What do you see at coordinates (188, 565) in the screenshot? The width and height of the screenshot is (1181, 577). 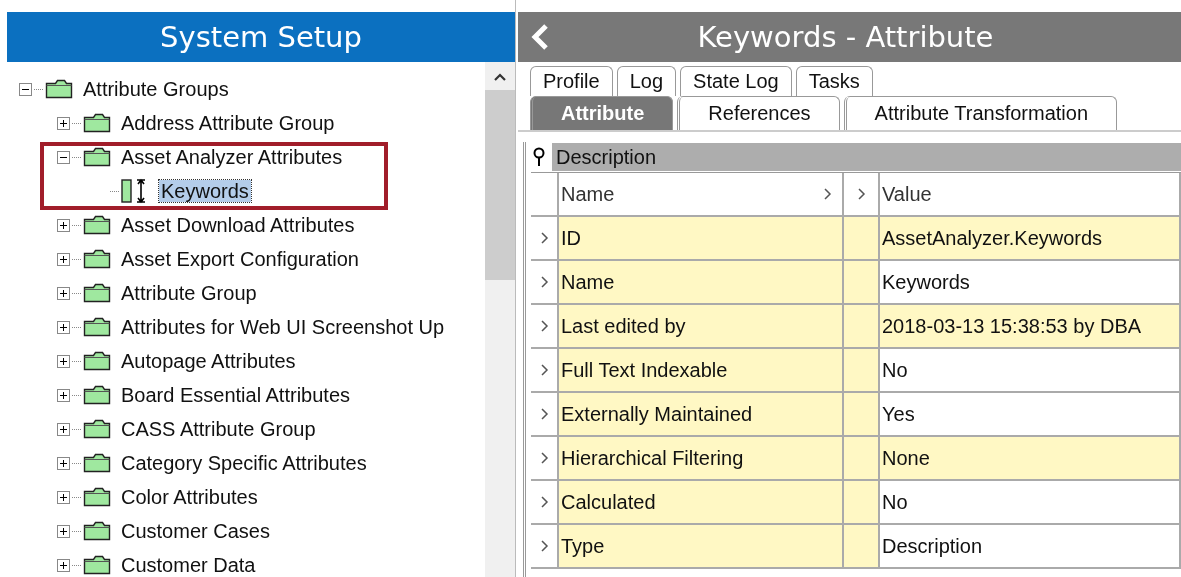 I see `tree-item: Customer Data` at bounding box center [188, 565].